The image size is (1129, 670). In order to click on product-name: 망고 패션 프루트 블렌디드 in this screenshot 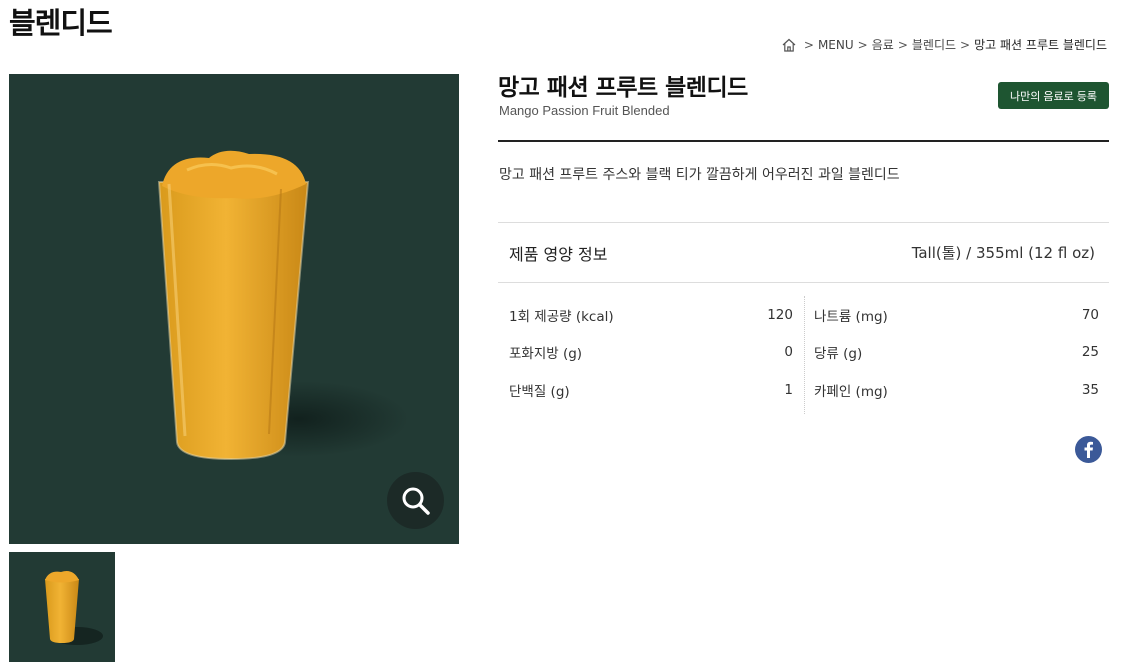, I will do `click(623, 88)`.